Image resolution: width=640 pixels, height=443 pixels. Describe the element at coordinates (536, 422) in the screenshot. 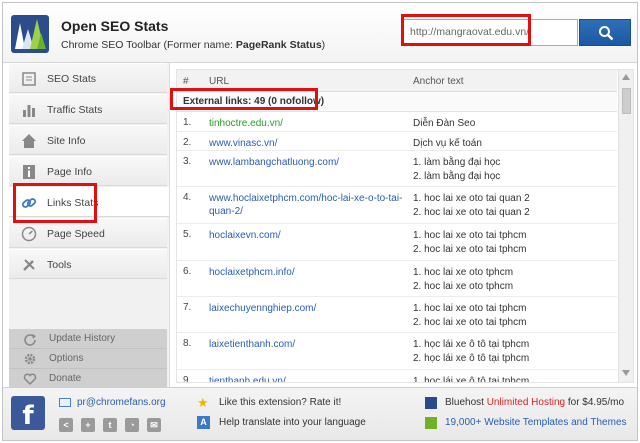

I see `themes-text: 19,000+ Website Templates and Themes` at that location.